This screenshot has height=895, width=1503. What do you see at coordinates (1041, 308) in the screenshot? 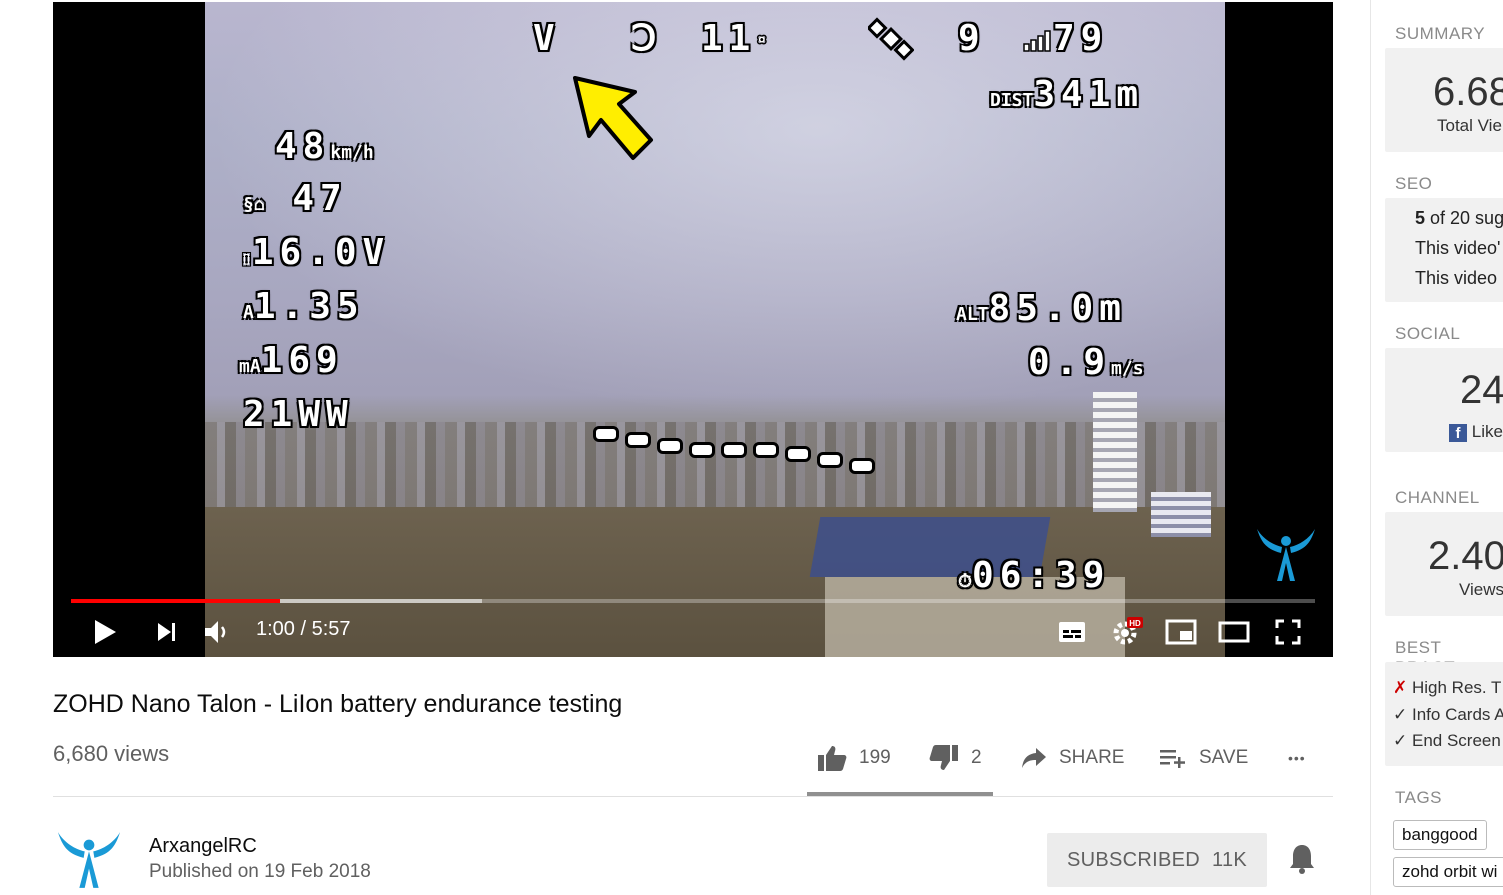
I see `osd-altitude: ALT85.0m` at bounding box center [1041, 308].